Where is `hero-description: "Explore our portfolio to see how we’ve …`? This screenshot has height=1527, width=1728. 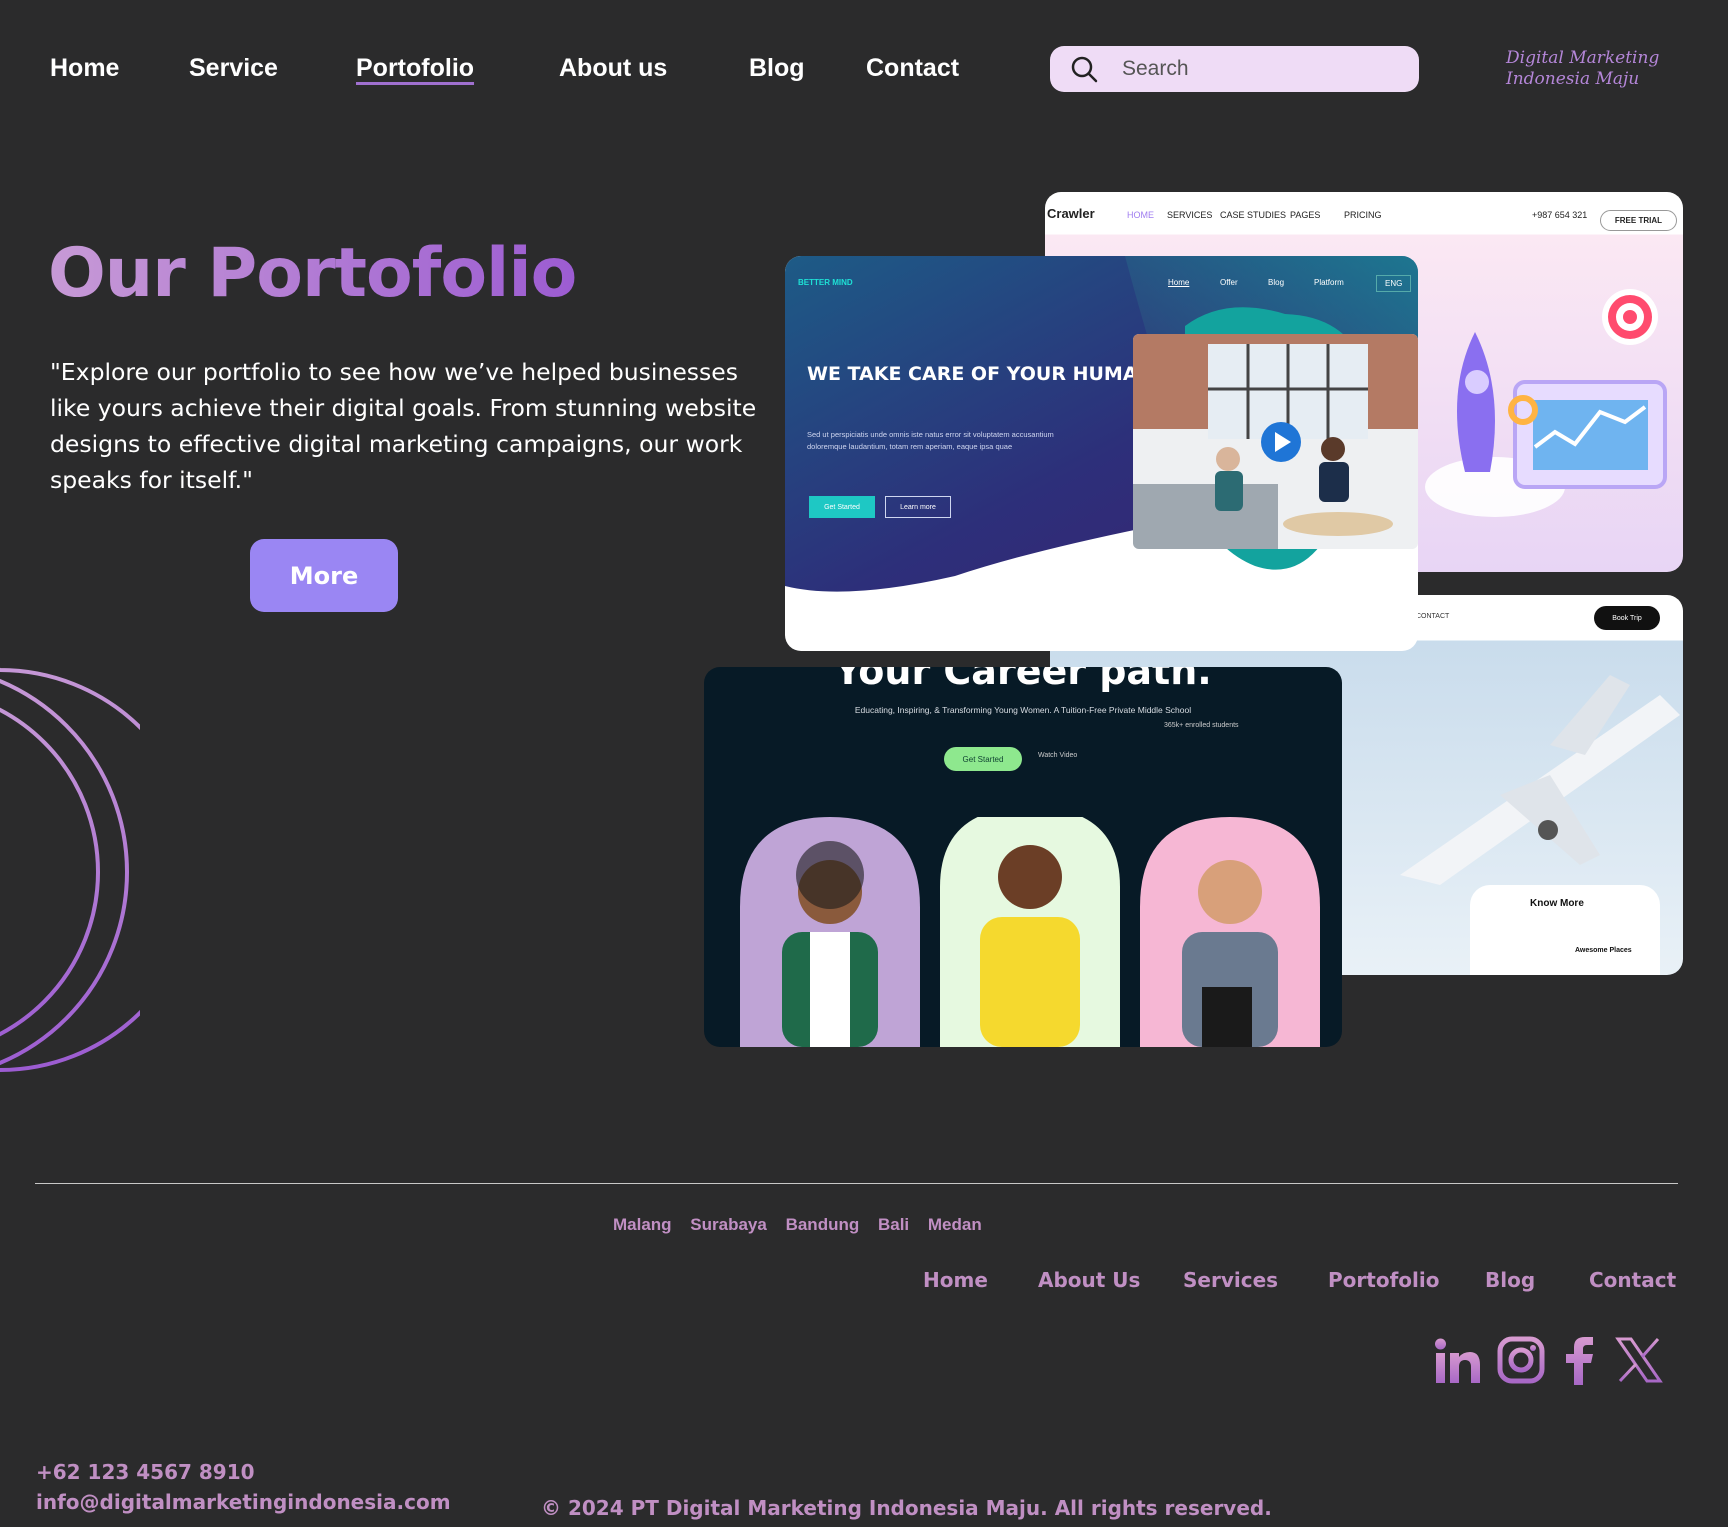
hero-description: "Explore our portfolio to see how we’ve … is located at coordinates (403, 426).